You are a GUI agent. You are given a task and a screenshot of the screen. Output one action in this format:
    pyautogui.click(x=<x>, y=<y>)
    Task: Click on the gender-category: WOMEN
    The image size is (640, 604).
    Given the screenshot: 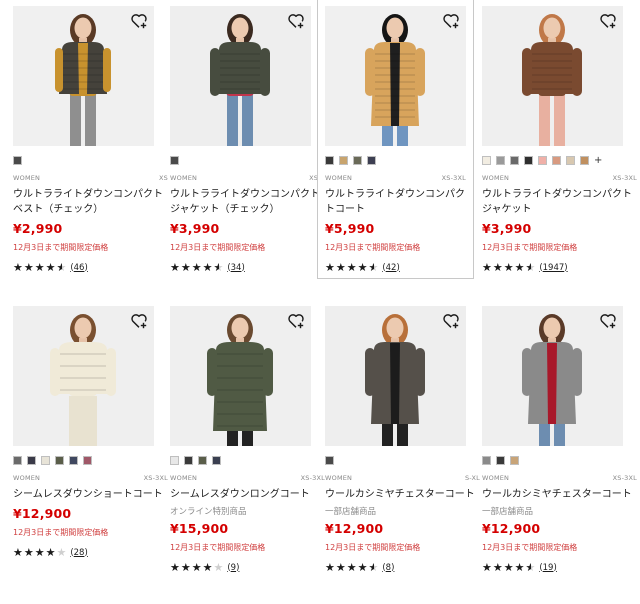 What is the action you would take?
    pyautogui.click(x=184, y=478)
    